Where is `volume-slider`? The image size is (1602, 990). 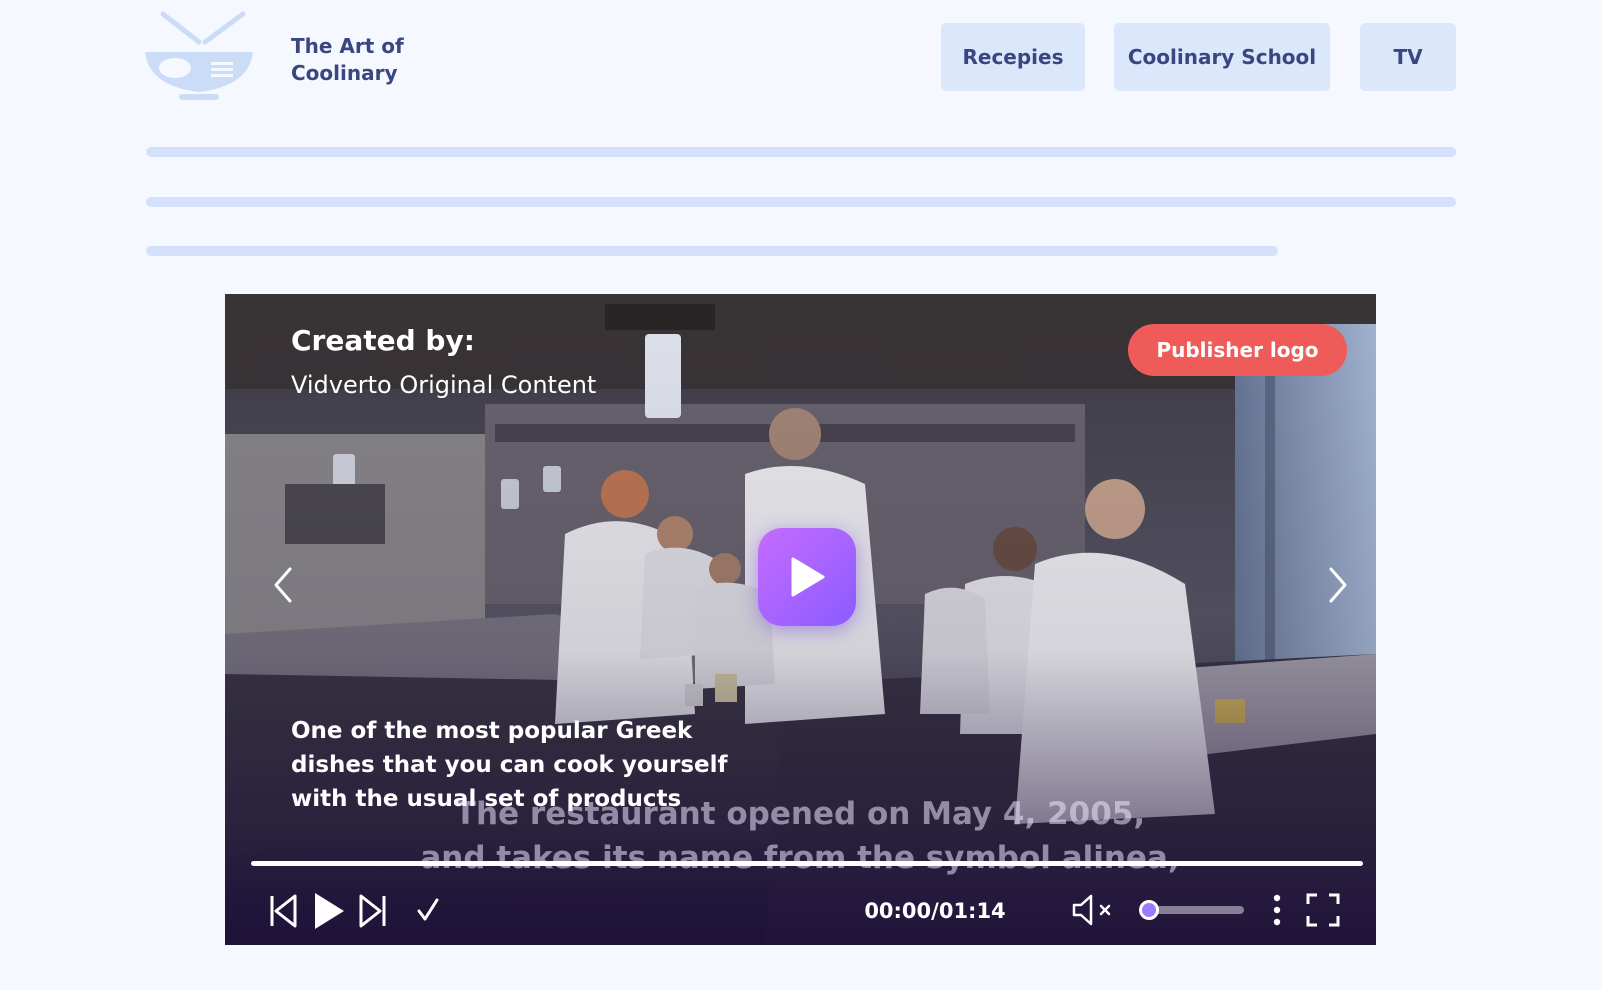 volume-slider is located at coordinates (1191, 910).